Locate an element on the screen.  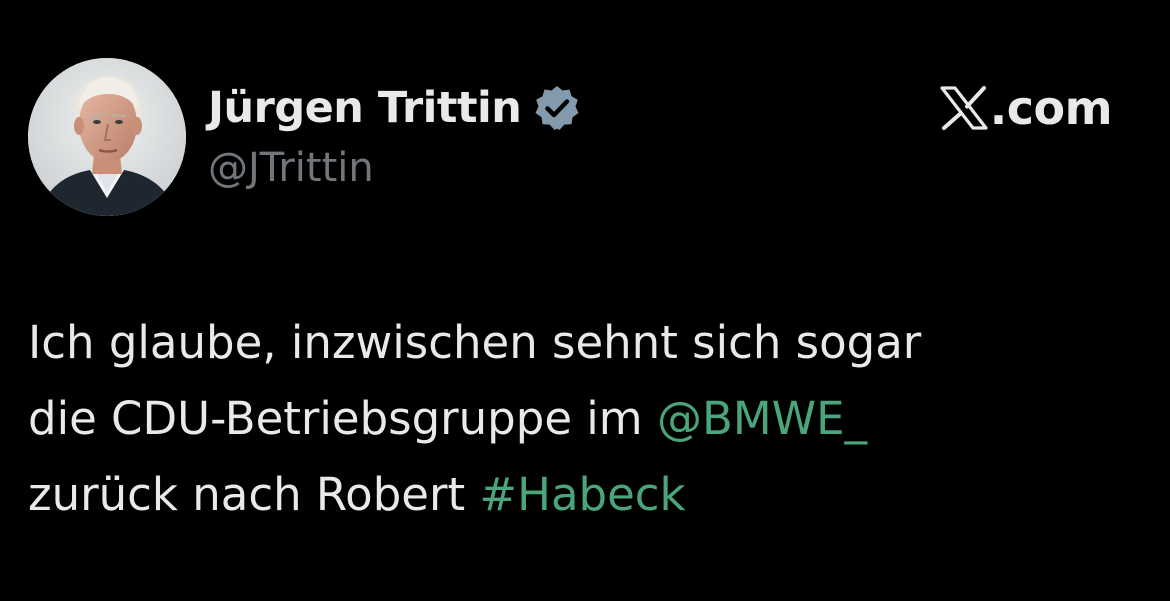
author-handle: @JTrittin is located at coordinates (291, 168).